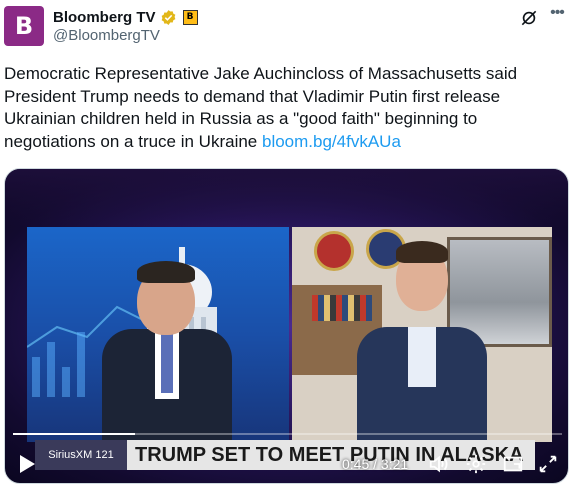 The width and height of the screenshot is (571, 487). What do you see at coordinates (27, 464) in the screenshot?
I see `play-icon` at bounding box center [27, 464].